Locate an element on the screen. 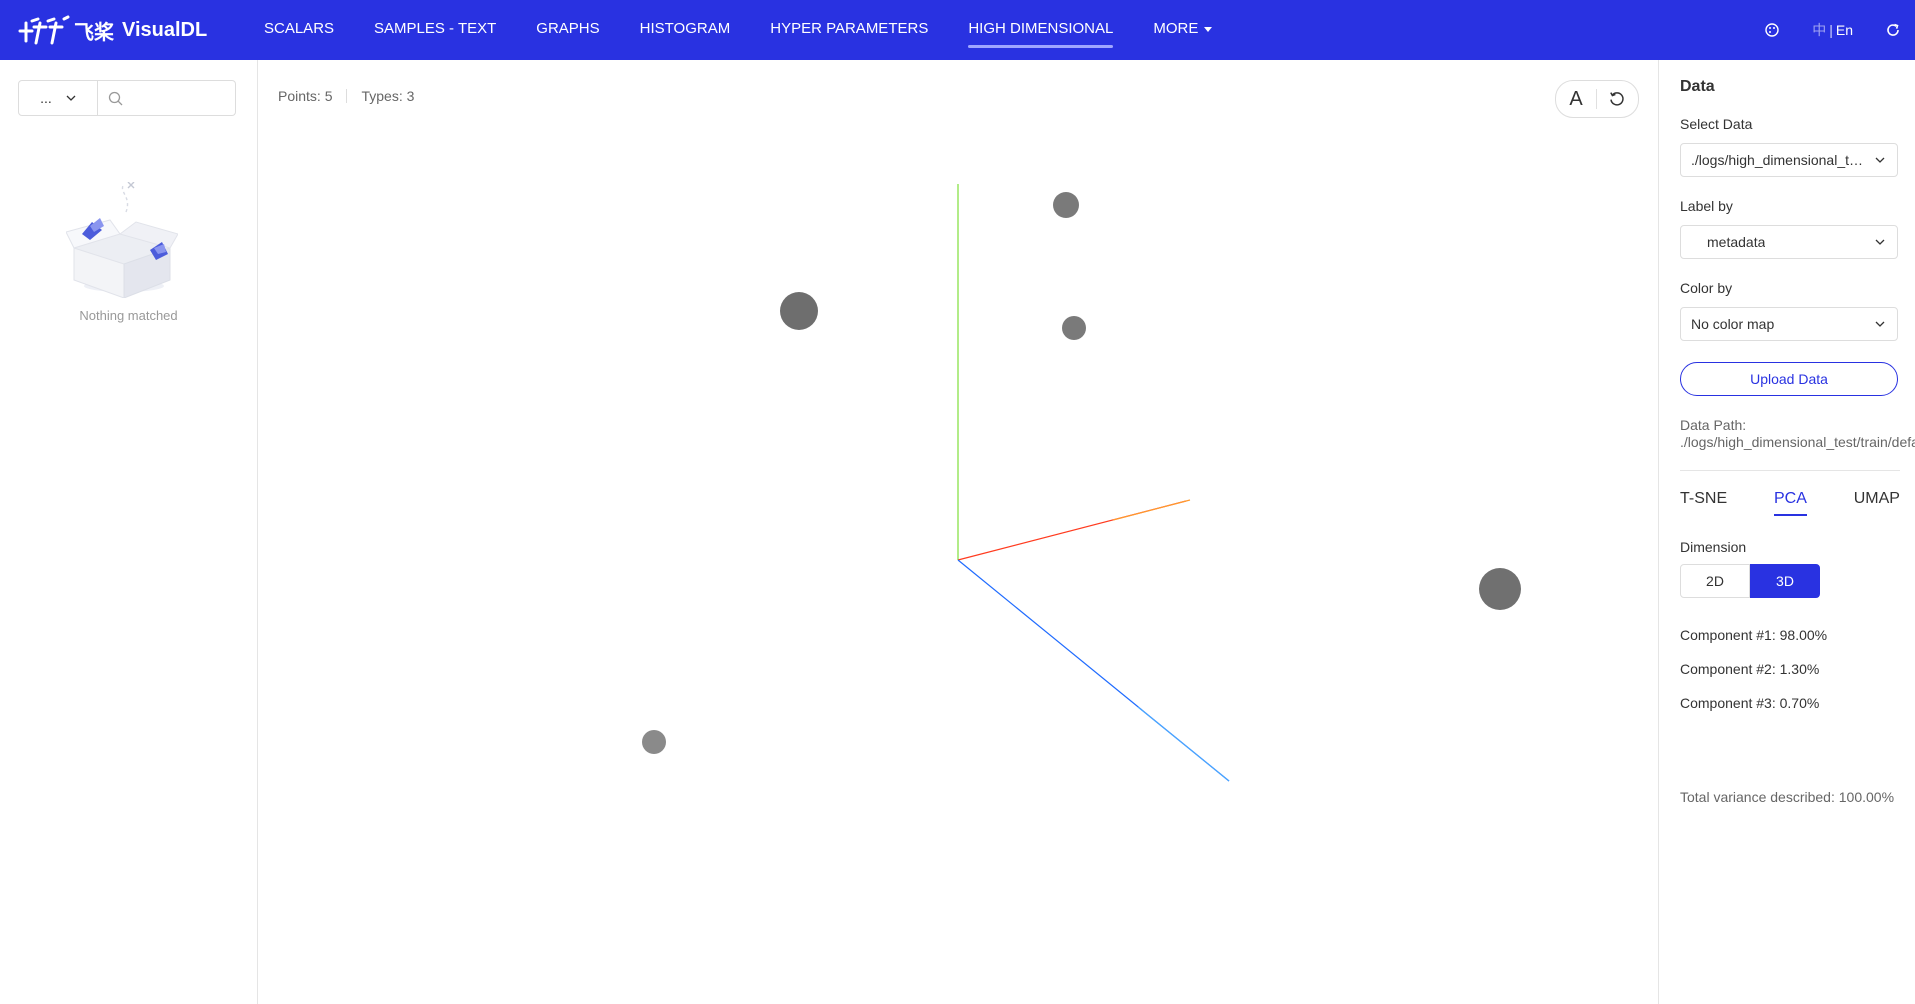  nav-more: MORE is located at coordinates (1183, 30).